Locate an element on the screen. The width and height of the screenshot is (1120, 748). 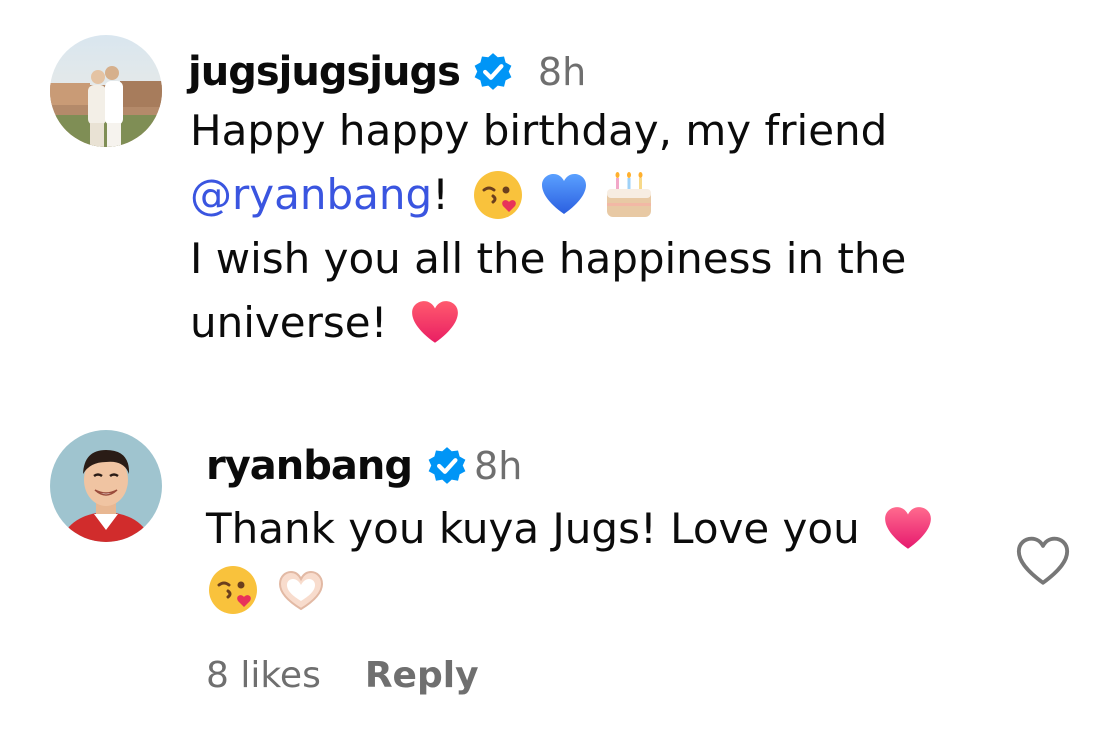
comment-header: jugsjugsjugs 8h is located at coordinates (387, 72).